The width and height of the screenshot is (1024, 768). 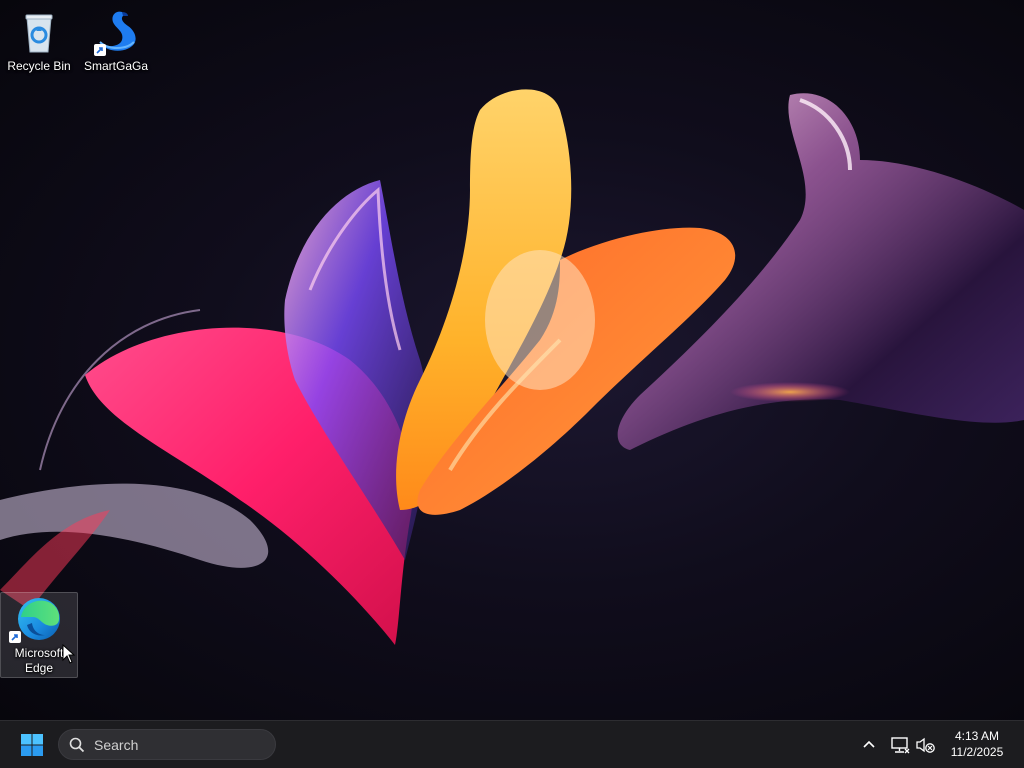 What do you see at coordinates (69, 654) in the screenshot?
I see `mouse-cursor-icon` at bounding box center [69, 654].